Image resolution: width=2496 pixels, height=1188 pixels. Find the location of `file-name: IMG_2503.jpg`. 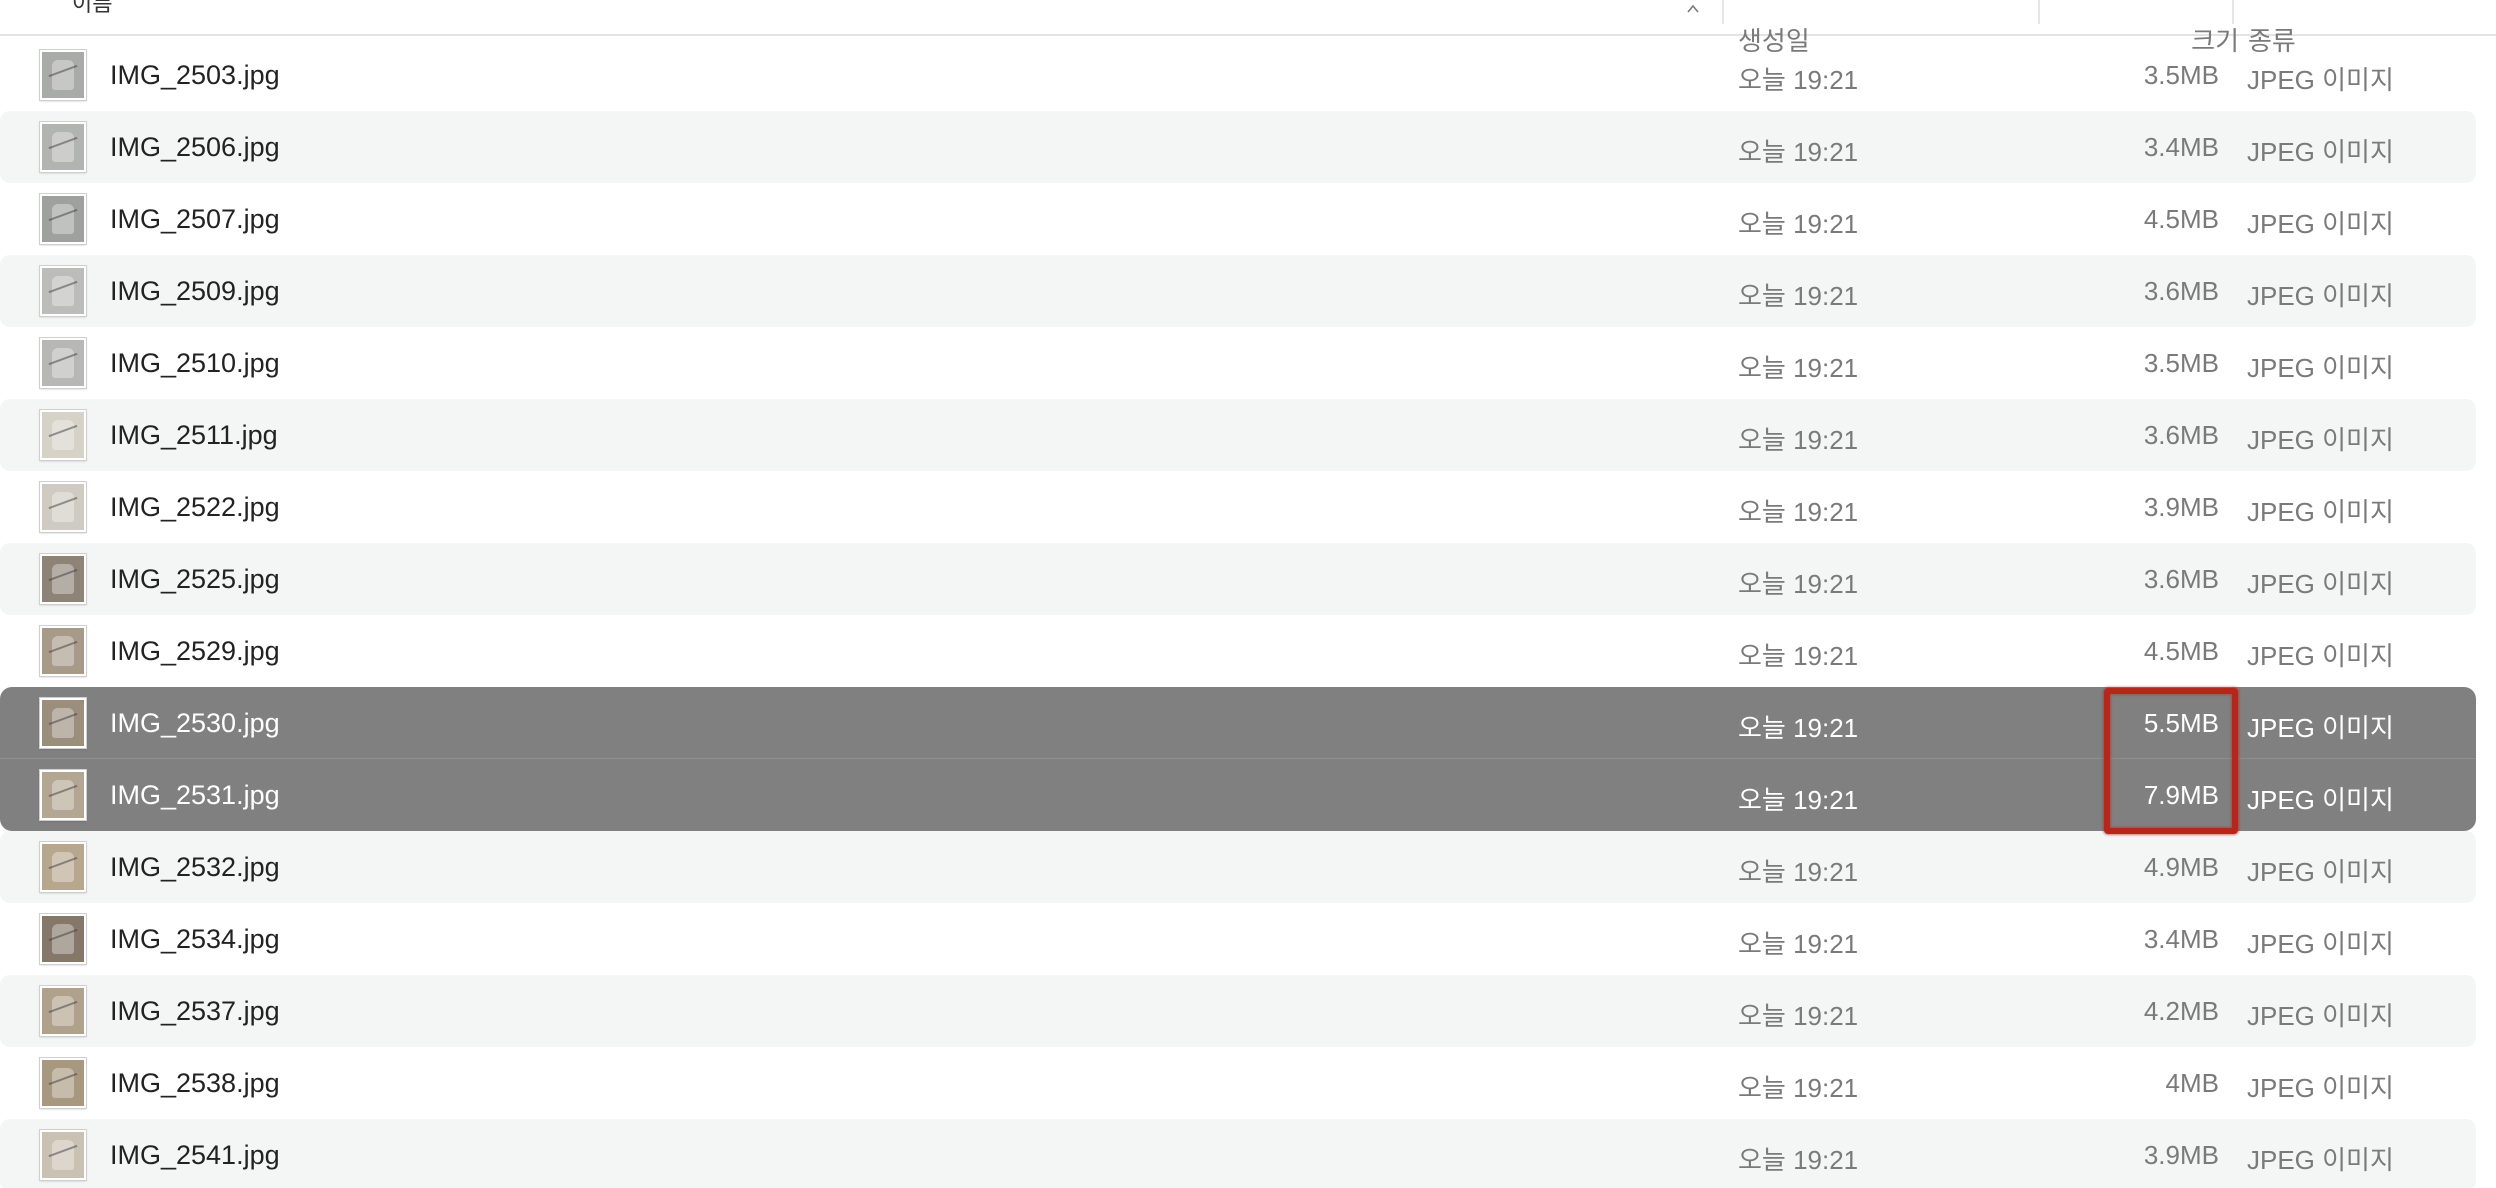

file-name: IMG_2503.jpg is located at coordinates (195, 75).